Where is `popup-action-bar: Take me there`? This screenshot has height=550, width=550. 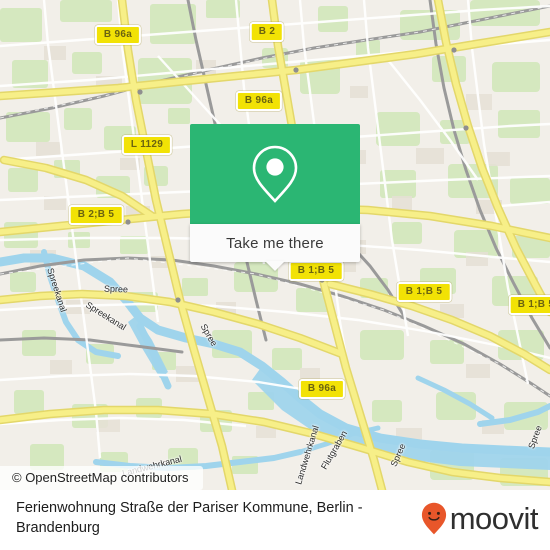 popup-action-bar: Take me there is located at coordinates (275, 247).